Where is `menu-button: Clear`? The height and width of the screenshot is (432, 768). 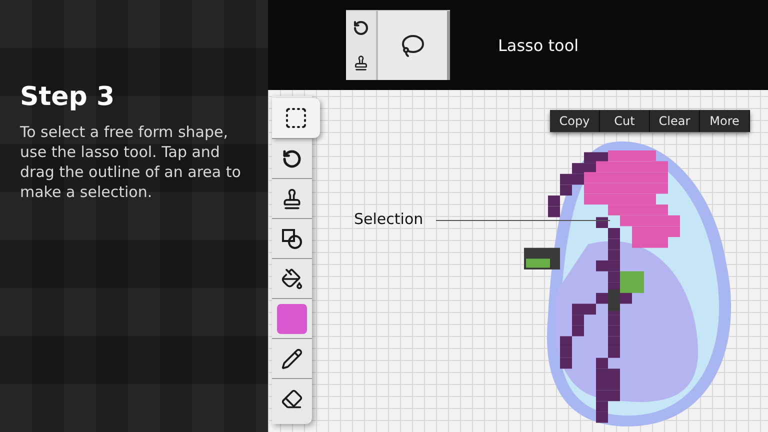 menu-button: Clear is located at coordinates (675, 121).